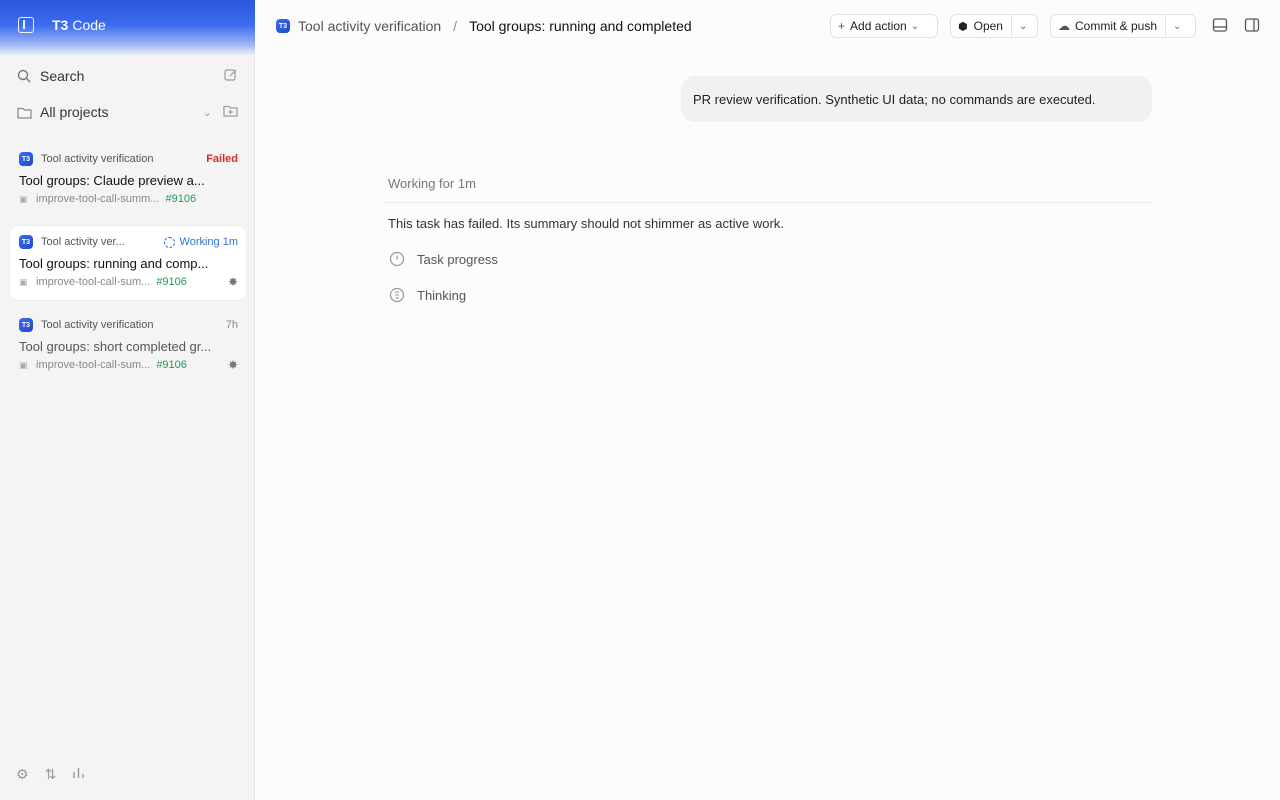 This screenshot has height=800, width=1280. I want to click on search-icon, so click(24, 76).